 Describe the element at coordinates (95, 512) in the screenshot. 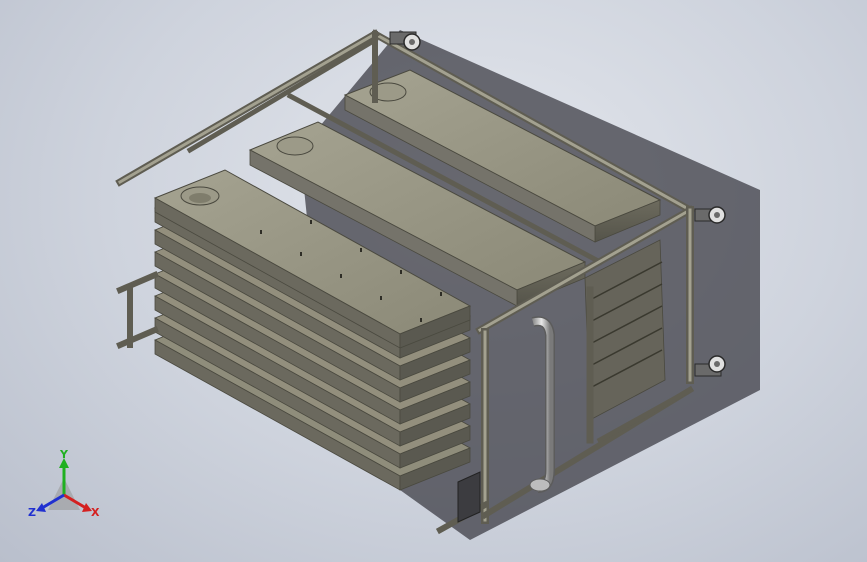

I see `axis-label-x: X` at that location.